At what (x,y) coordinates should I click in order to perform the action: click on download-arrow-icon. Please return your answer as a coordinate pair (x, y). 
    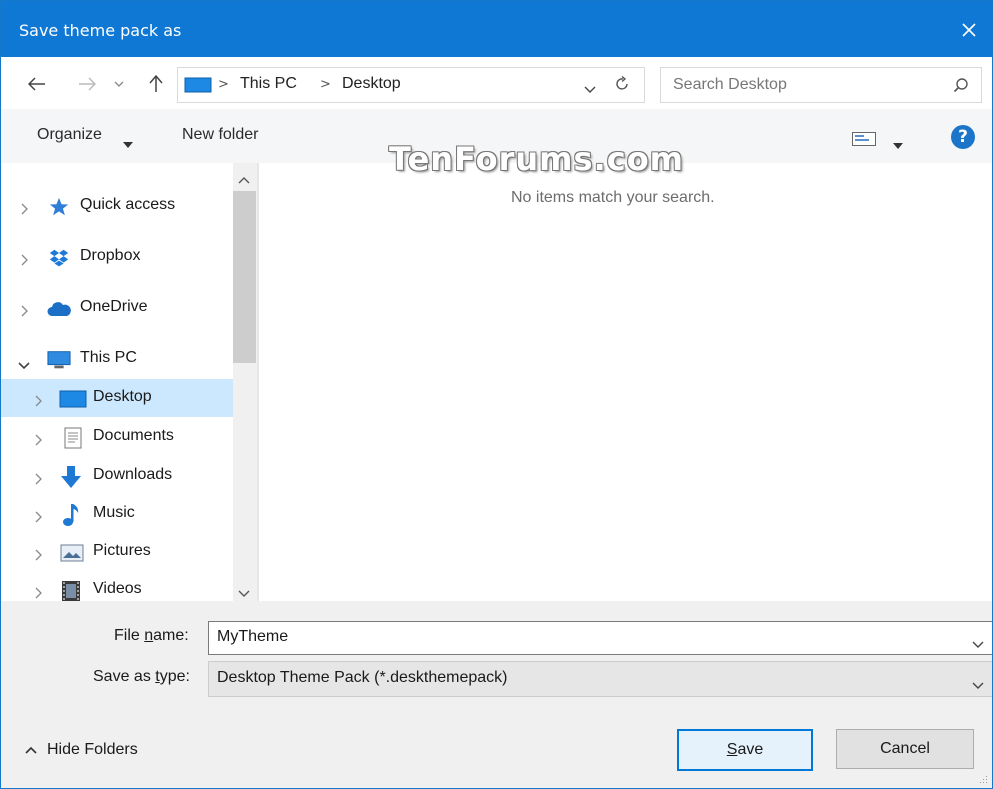
    Looking at the image, I should click on (71, 477).